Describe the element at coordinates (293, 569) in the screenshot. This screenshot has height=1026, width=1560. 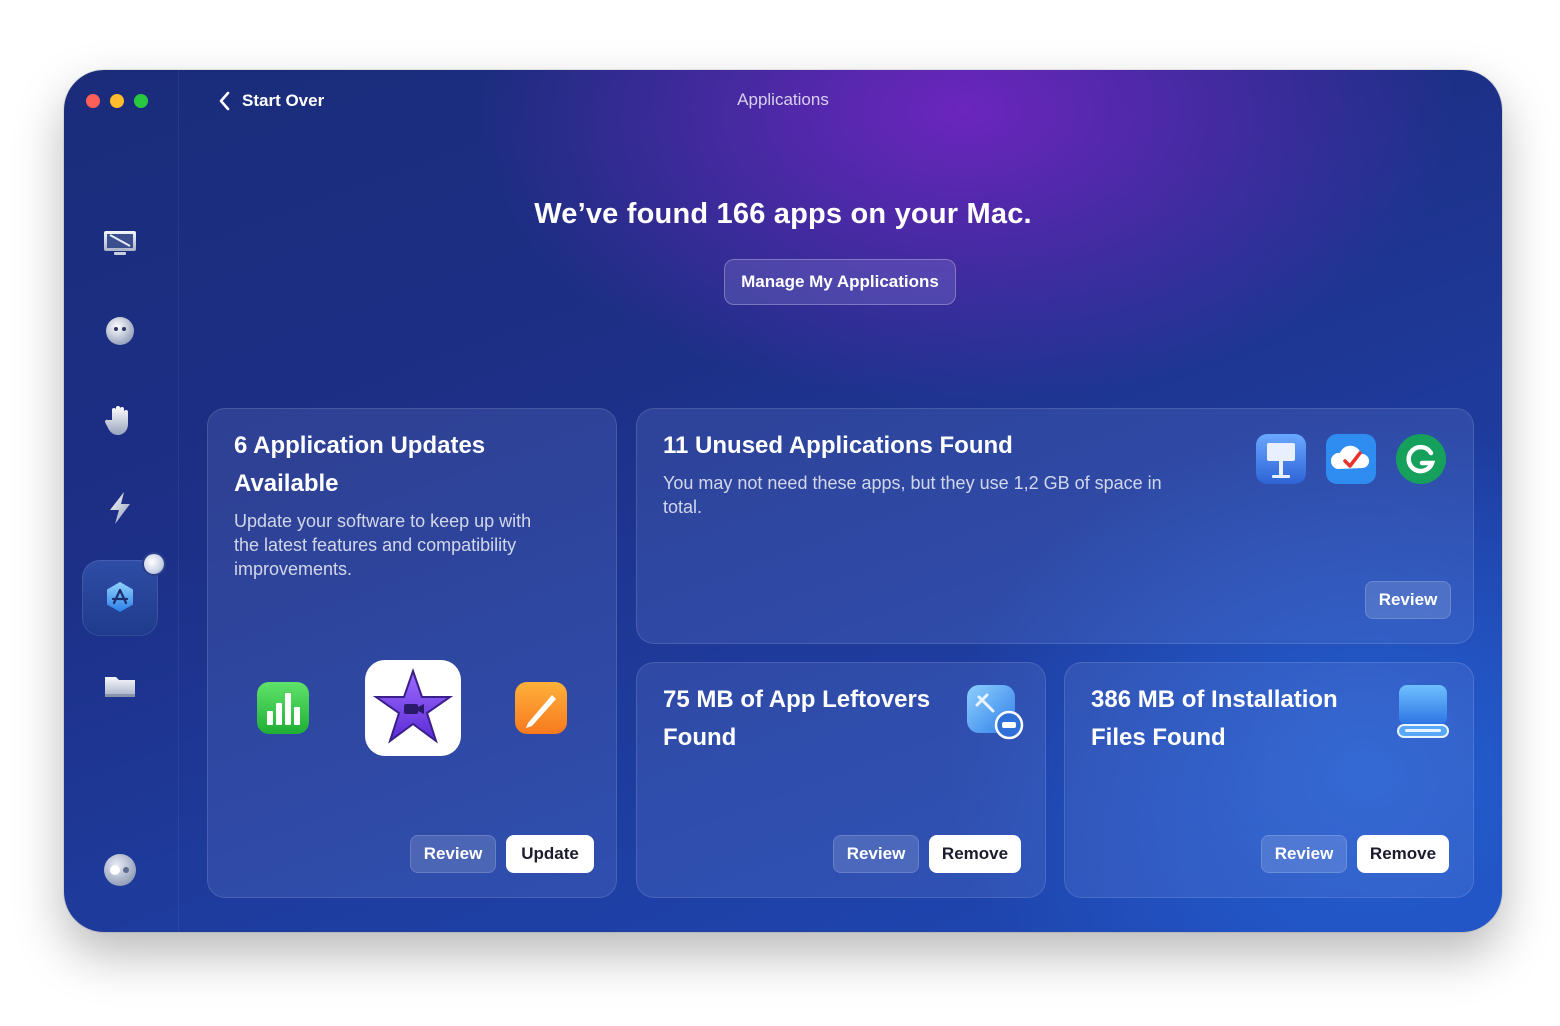
I see `updates-desc-line3: improvements.` at that location.